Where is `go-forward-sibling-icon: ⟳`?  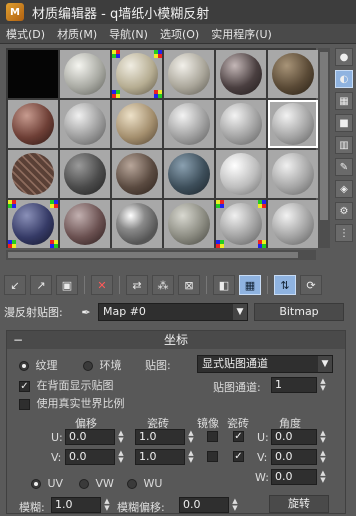 go-forward-sibling-icon: ⟳ is located at coordinates (311, 285).